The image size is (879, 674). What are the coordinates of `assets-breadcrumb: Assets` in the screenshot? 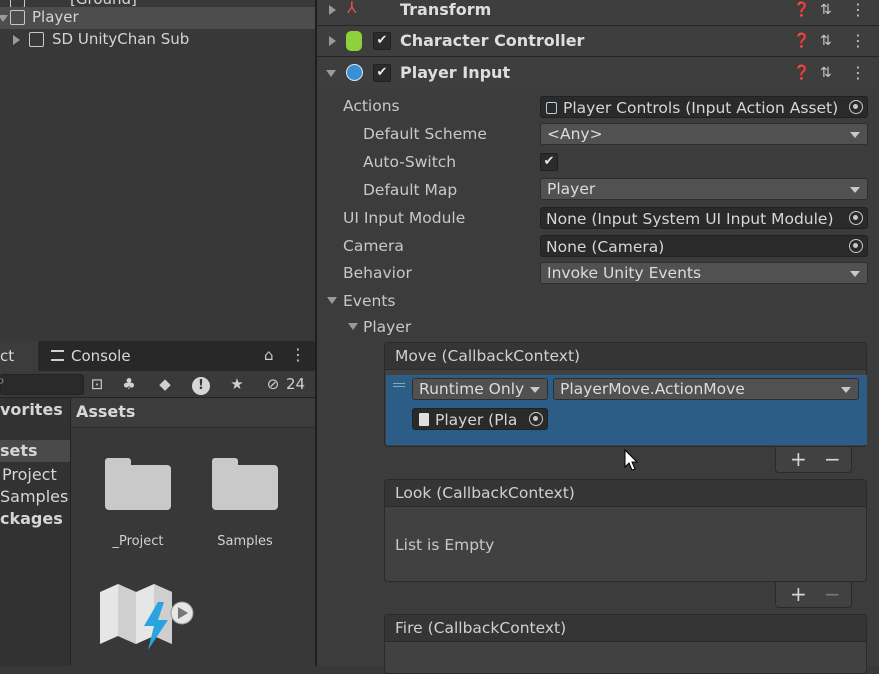 It's located at (105, 412).